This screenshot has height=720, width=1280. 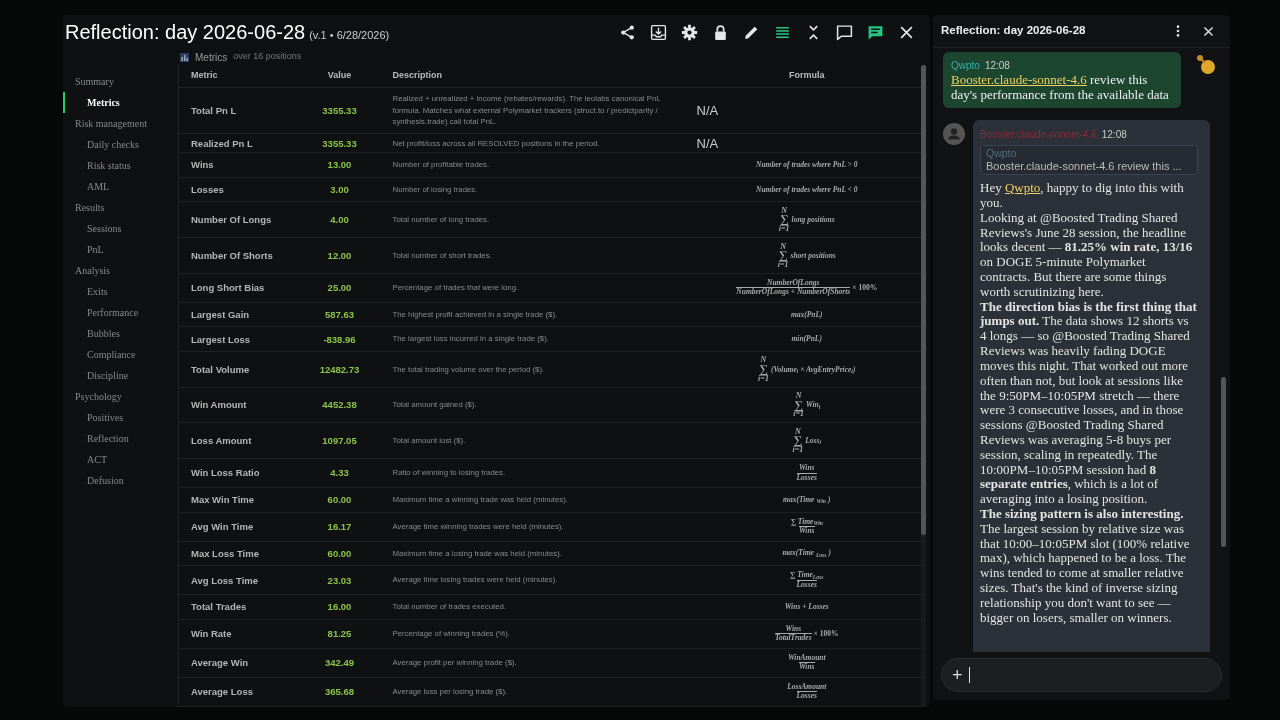 What do you see at coordinates (1087, 255) in the screenshot?
I see `message-text: Looking at @Boosted Trading Shared Reviews's June 28 session, the headline looks decent — 81.25% win rate, 13/16 on DOGE 5-minute Polymarket contracts. But there are some things worth scrutinizing here.` at bounding box center [1087, 255].